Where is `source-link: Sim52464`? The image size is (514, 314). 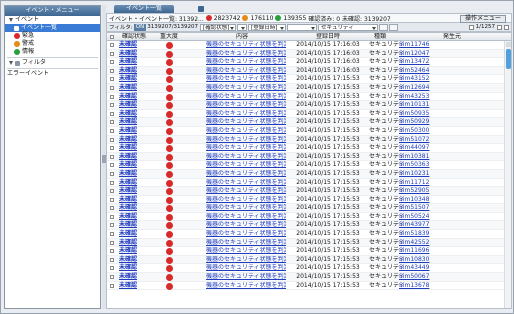 source-link: Sim52464 is located at coordinates (414, 71).